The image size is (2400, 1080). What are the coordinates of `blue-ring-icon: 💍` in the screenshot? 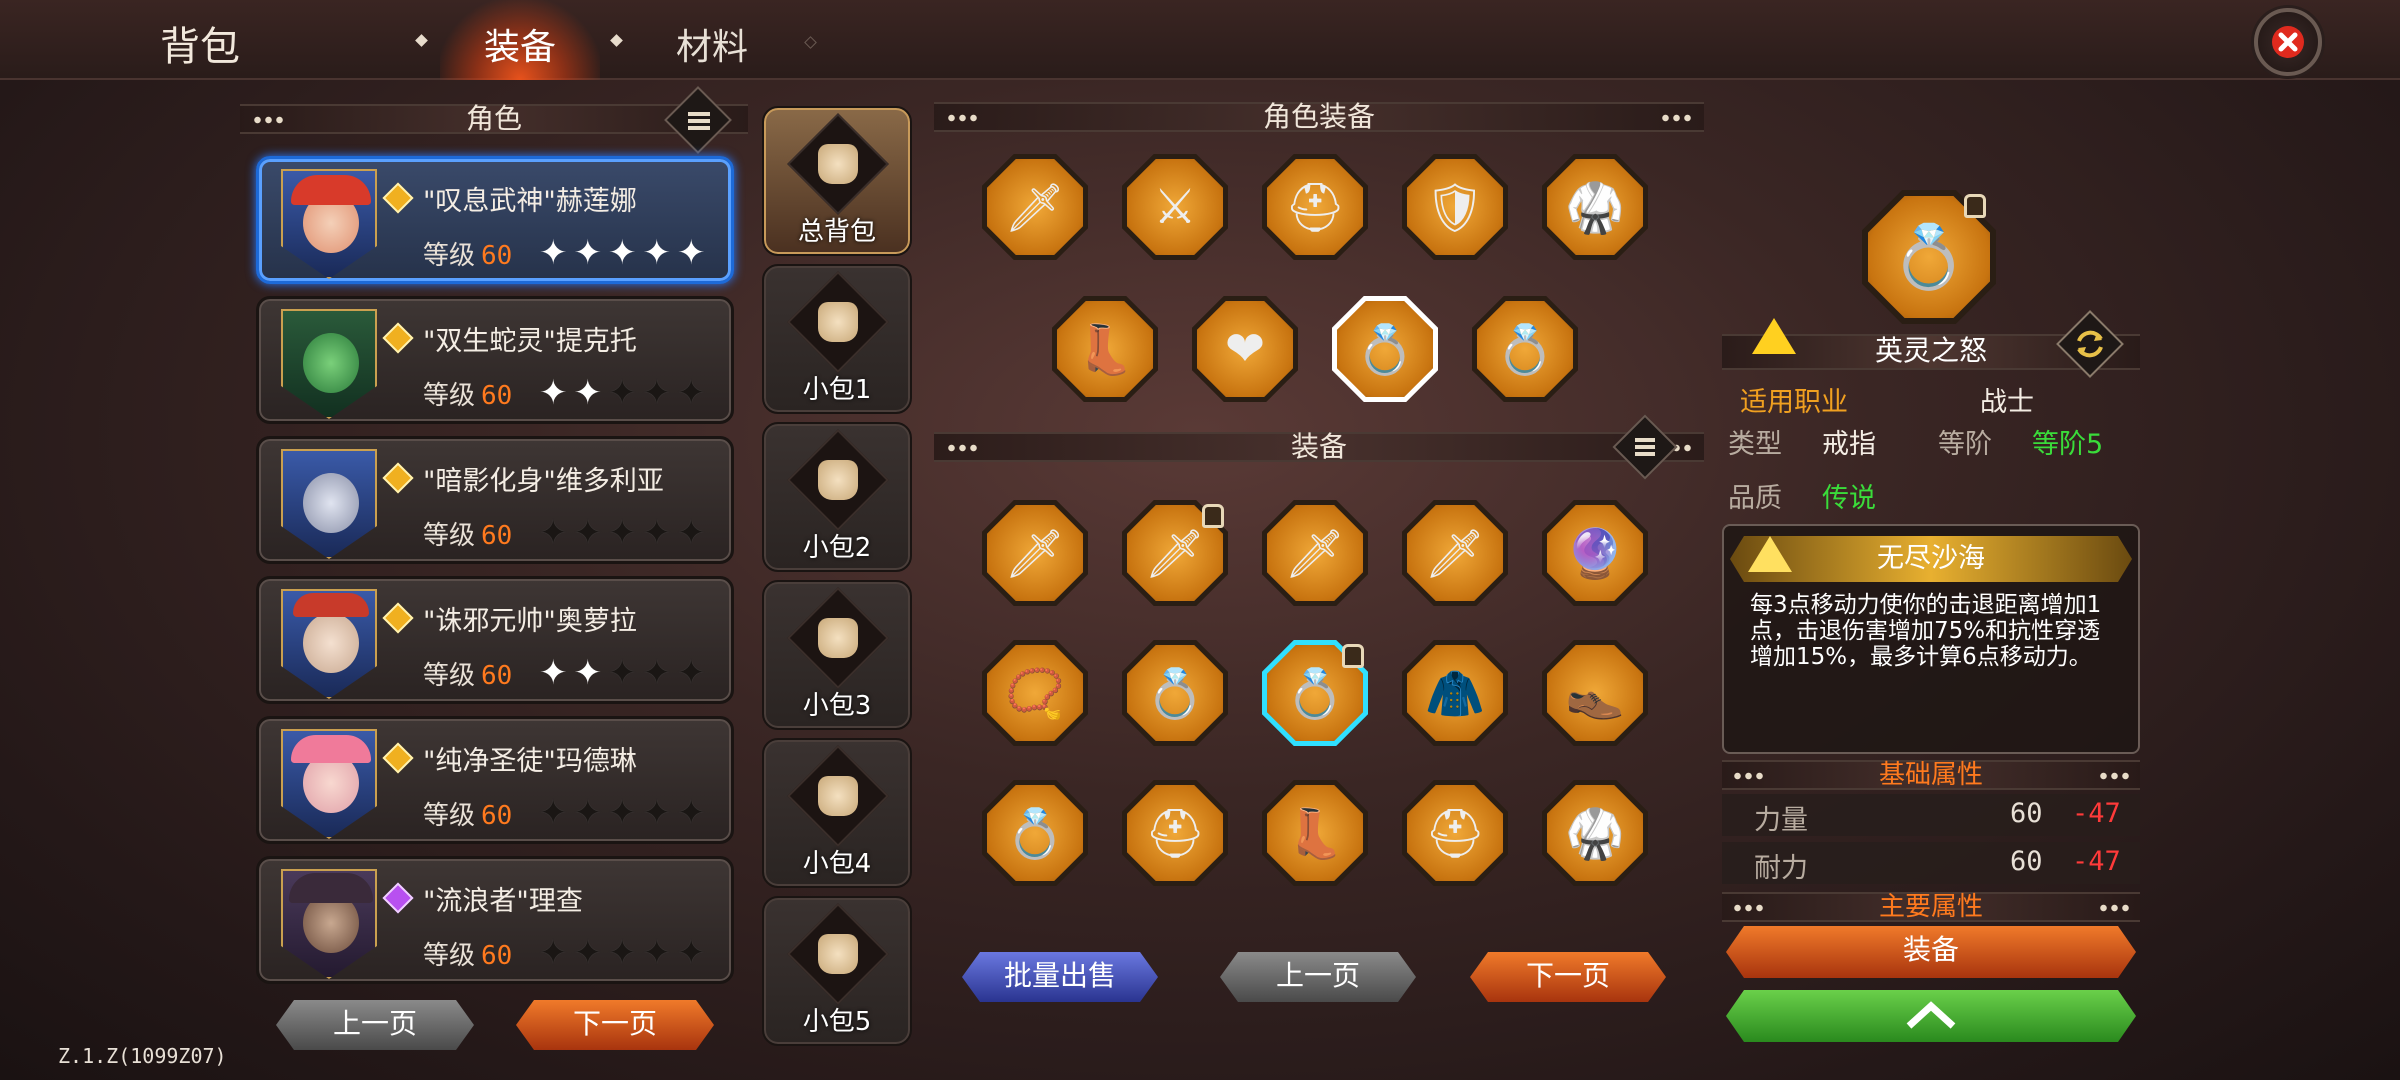 It's located at (1525, 349).